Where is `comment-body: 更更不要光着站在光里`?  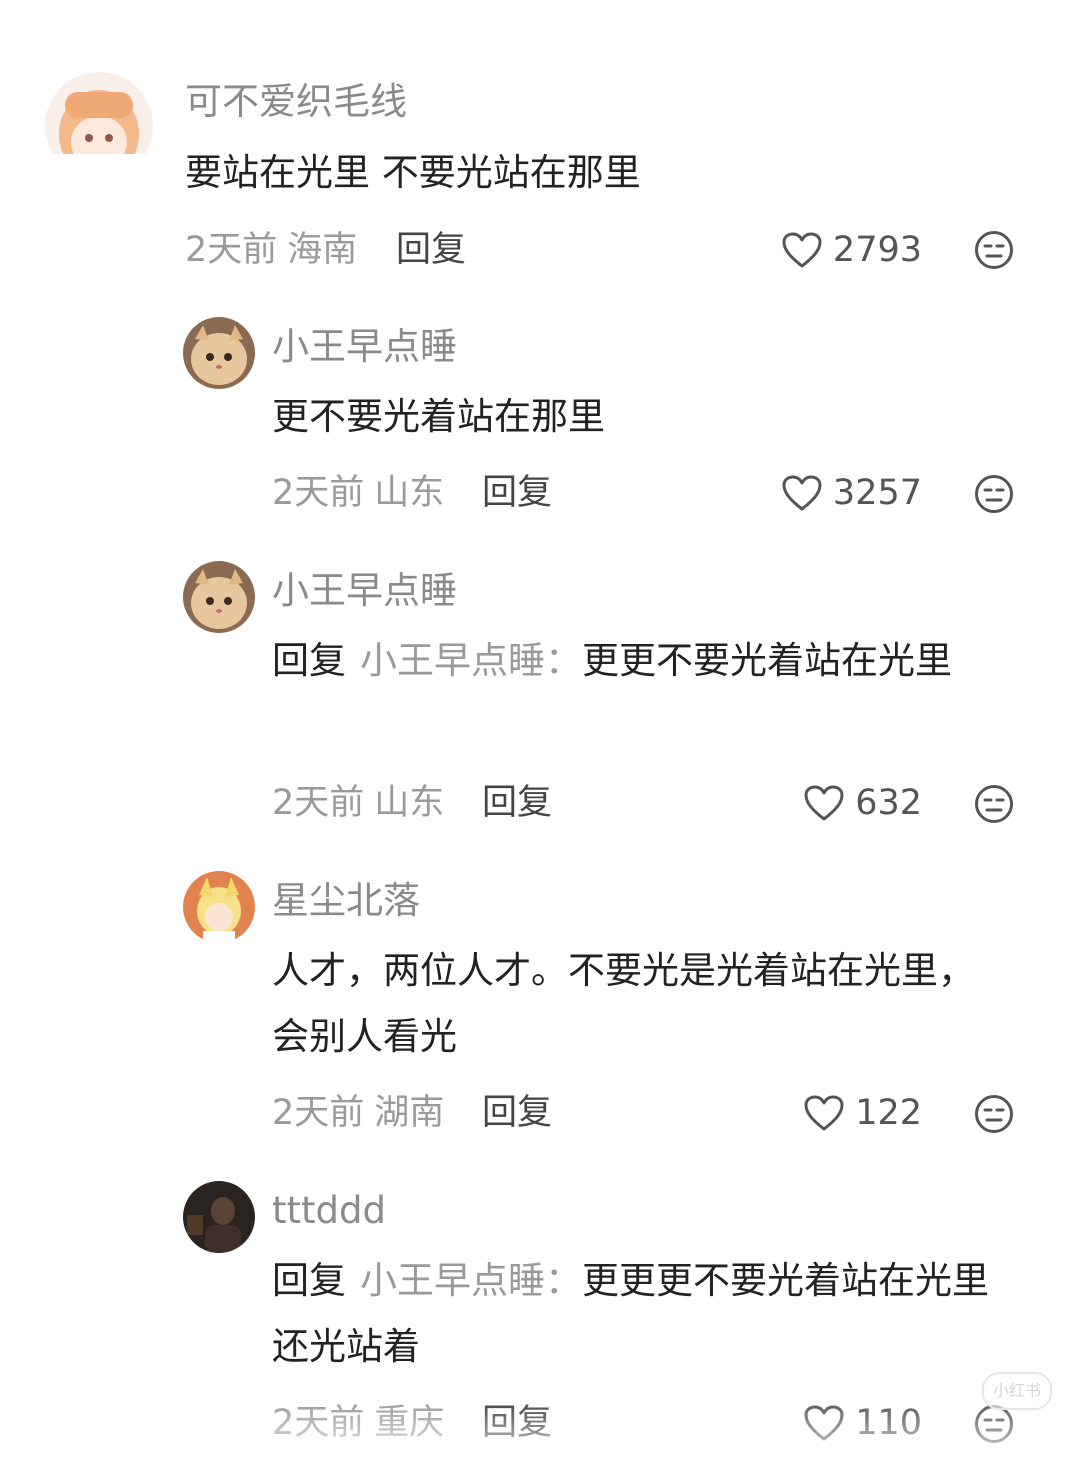 comment-body: 更更不要光着站在光里 is located at coordinates (767, 660).